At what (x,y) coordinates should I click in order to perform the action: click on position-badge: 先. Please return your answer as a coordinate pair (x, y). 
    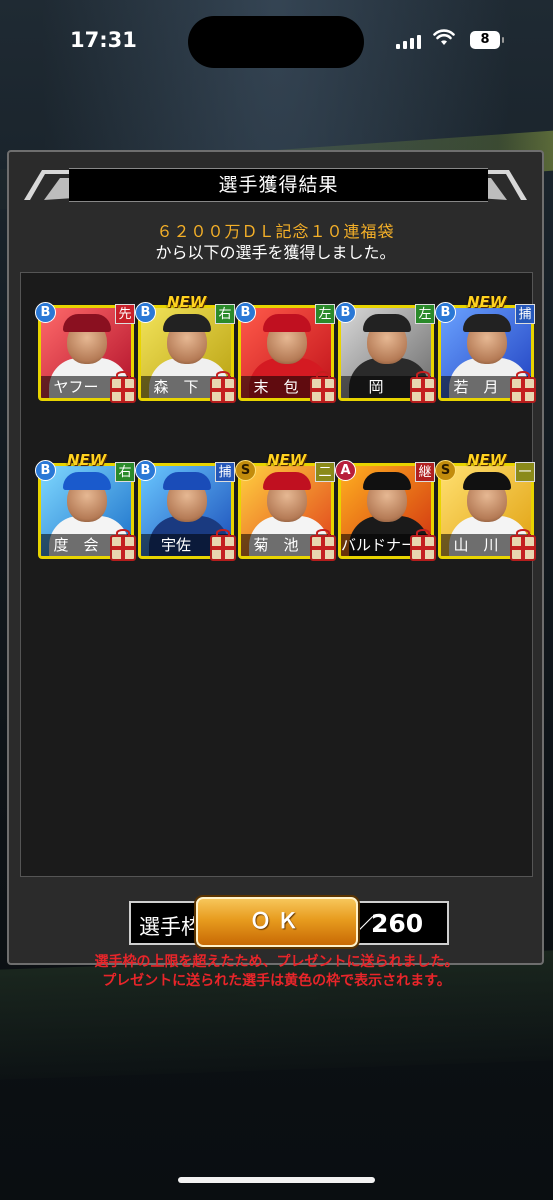
    Looking at the image, I should click on (125, 314).